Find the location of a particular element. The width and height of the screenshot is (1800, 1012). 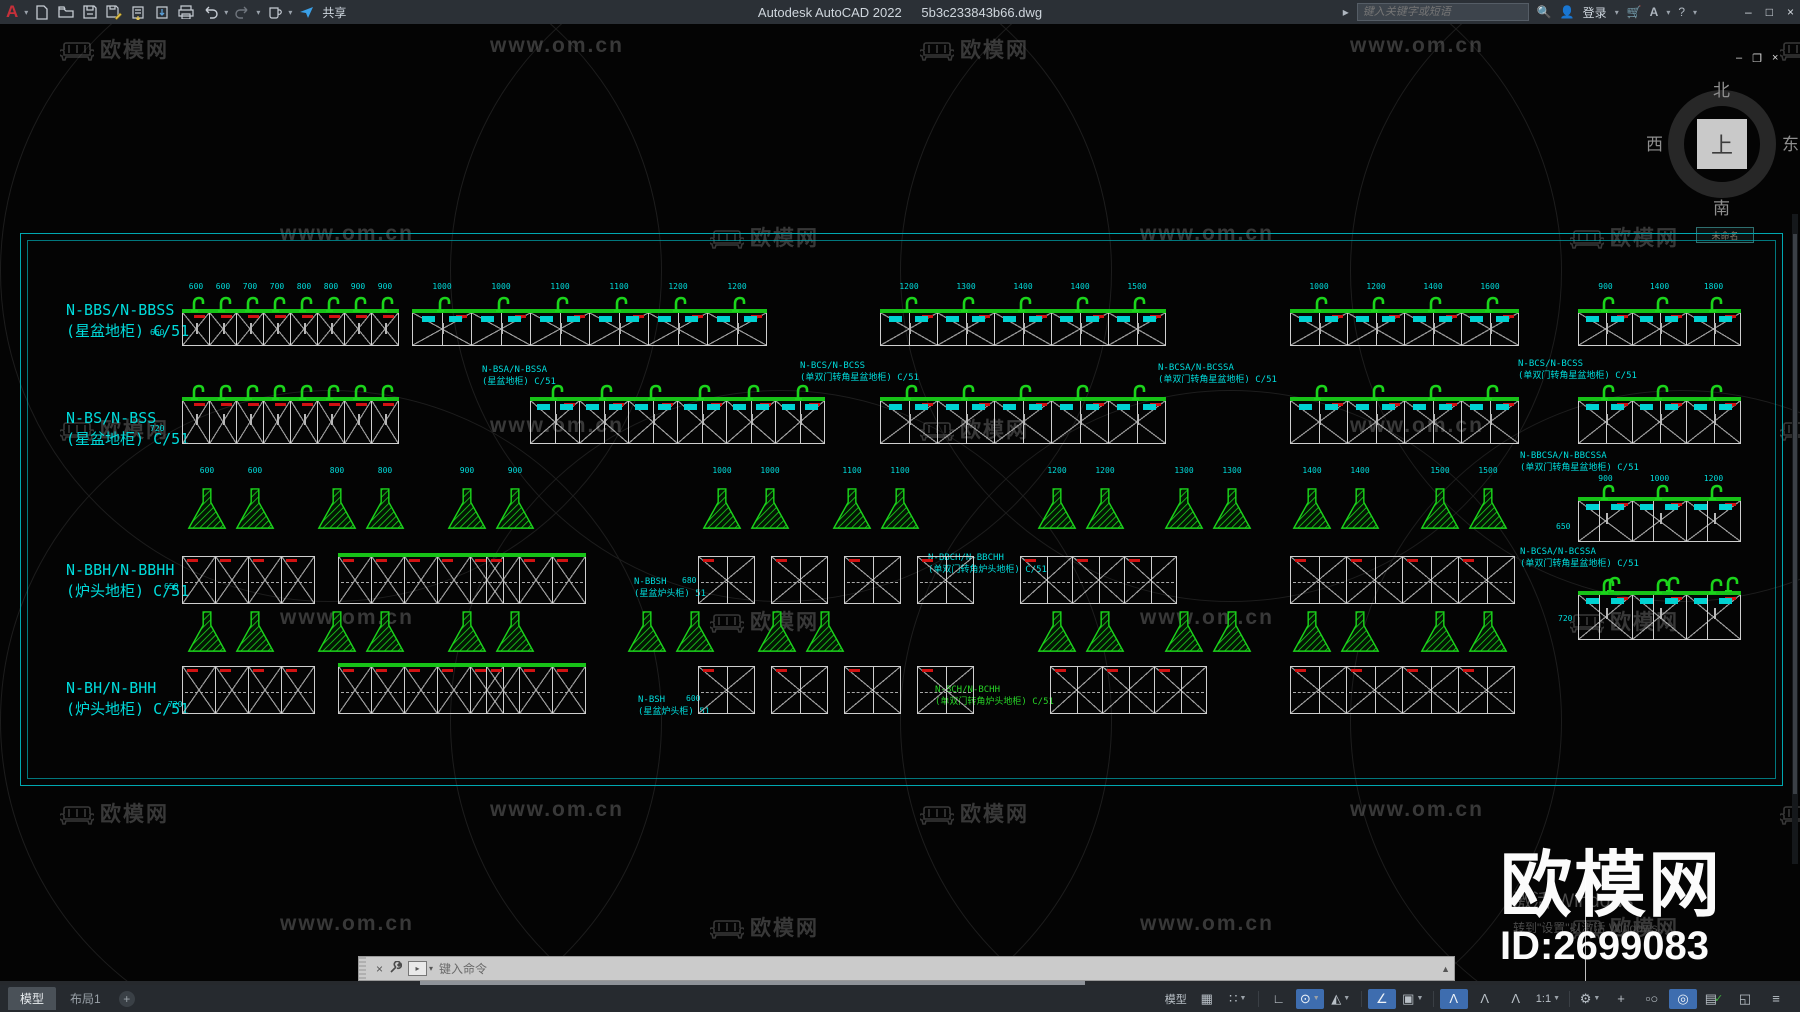

undo-caret-icon: ▾ is located at coordinates (226, 12).